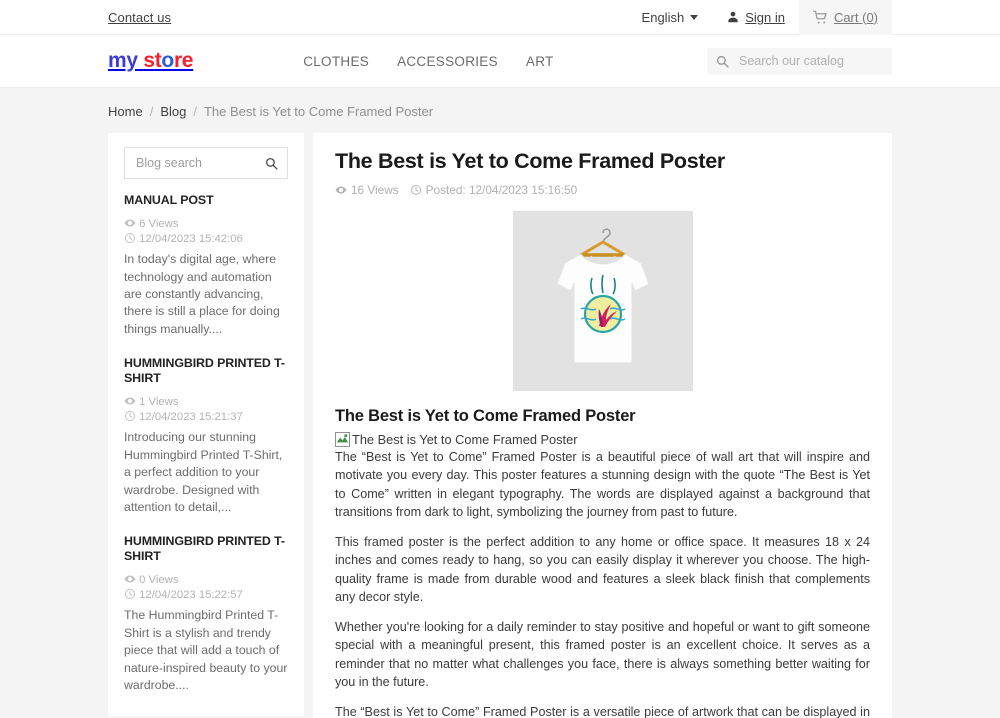  What do you see at coordinates (159, 579) in the screenshot?
I see `sidebar-post-views: 0 Views` at bounding box center [159, 579].